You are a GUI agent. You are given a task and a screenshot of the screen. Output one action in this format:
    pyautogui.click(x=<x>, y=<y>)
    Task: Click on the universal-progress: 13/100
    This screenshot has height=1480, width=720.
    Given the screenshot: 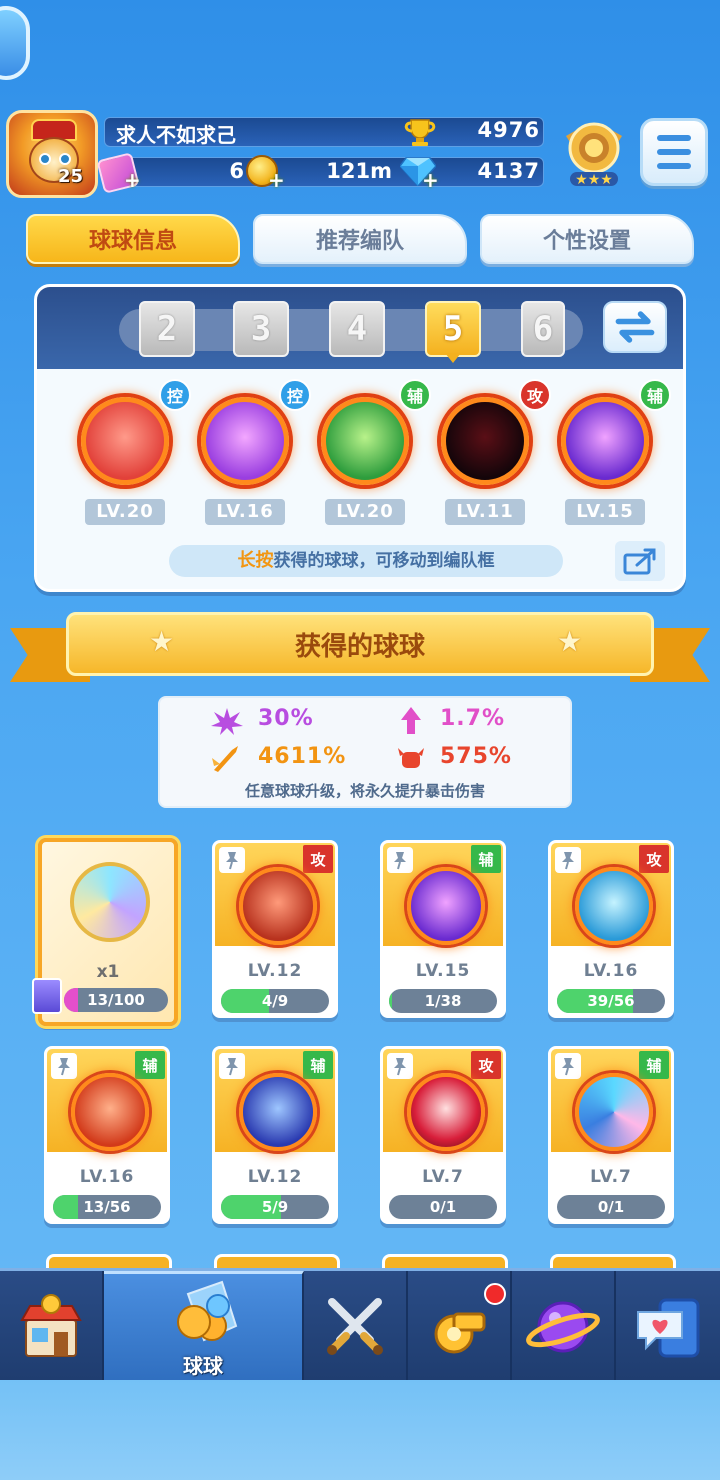 What is the action you would take?
    pyautogui.click(x=116, y=1000)
    